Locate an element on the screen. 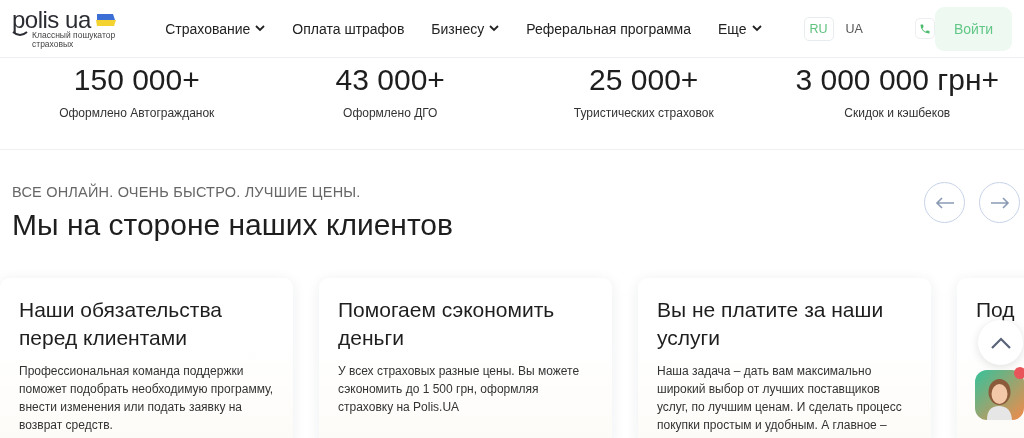 The height and width of the screenshot is (438, 1024). card-title: Под is located at coordinates (996, 310).